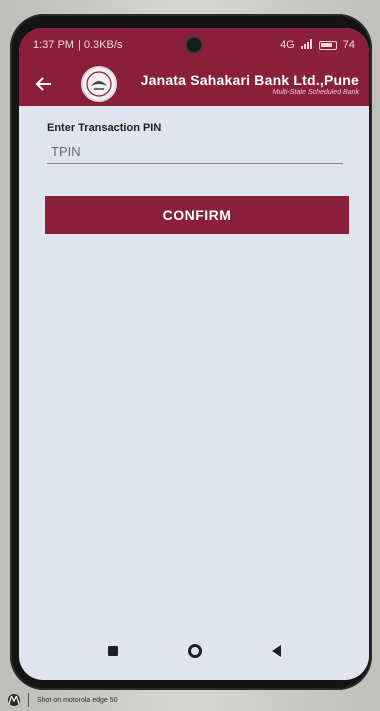 The width and height of the screenshot is (380, 711). I want to click on home-icon, so click(194, 651).